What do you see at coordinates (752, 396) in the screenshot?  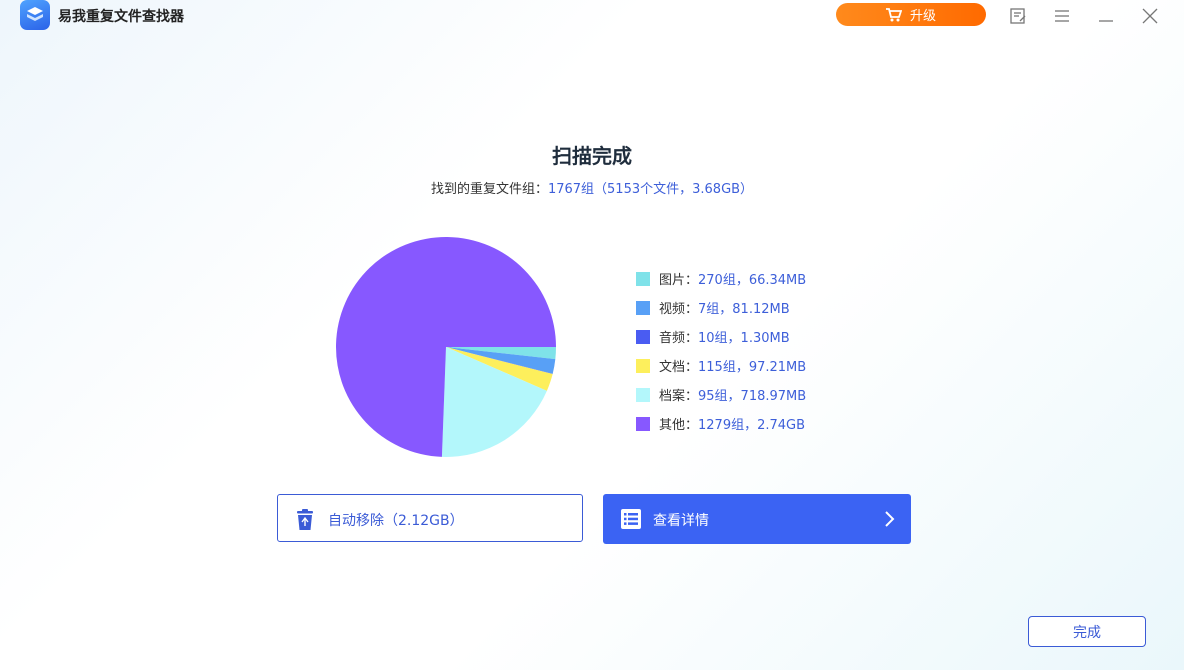 I see `legend-value: 95组，718.97MB` at bounding box center [752, 396].